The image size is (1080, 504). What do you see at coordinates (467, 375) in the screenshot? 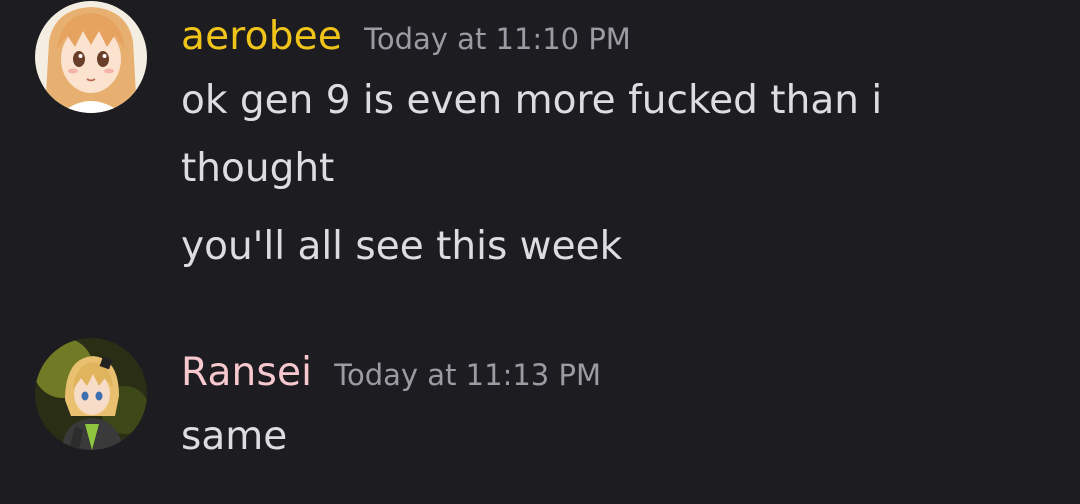
I see `timestamp: Today at 11:13 PM` at bounding box center [467, 375].